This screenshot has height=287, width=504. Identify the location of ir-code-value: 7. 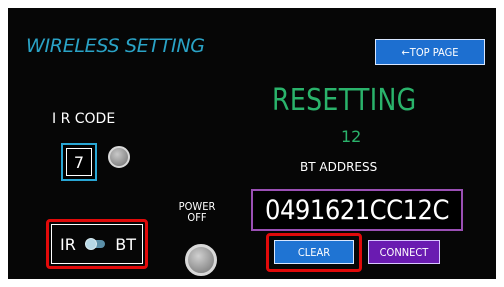
(79, 162).